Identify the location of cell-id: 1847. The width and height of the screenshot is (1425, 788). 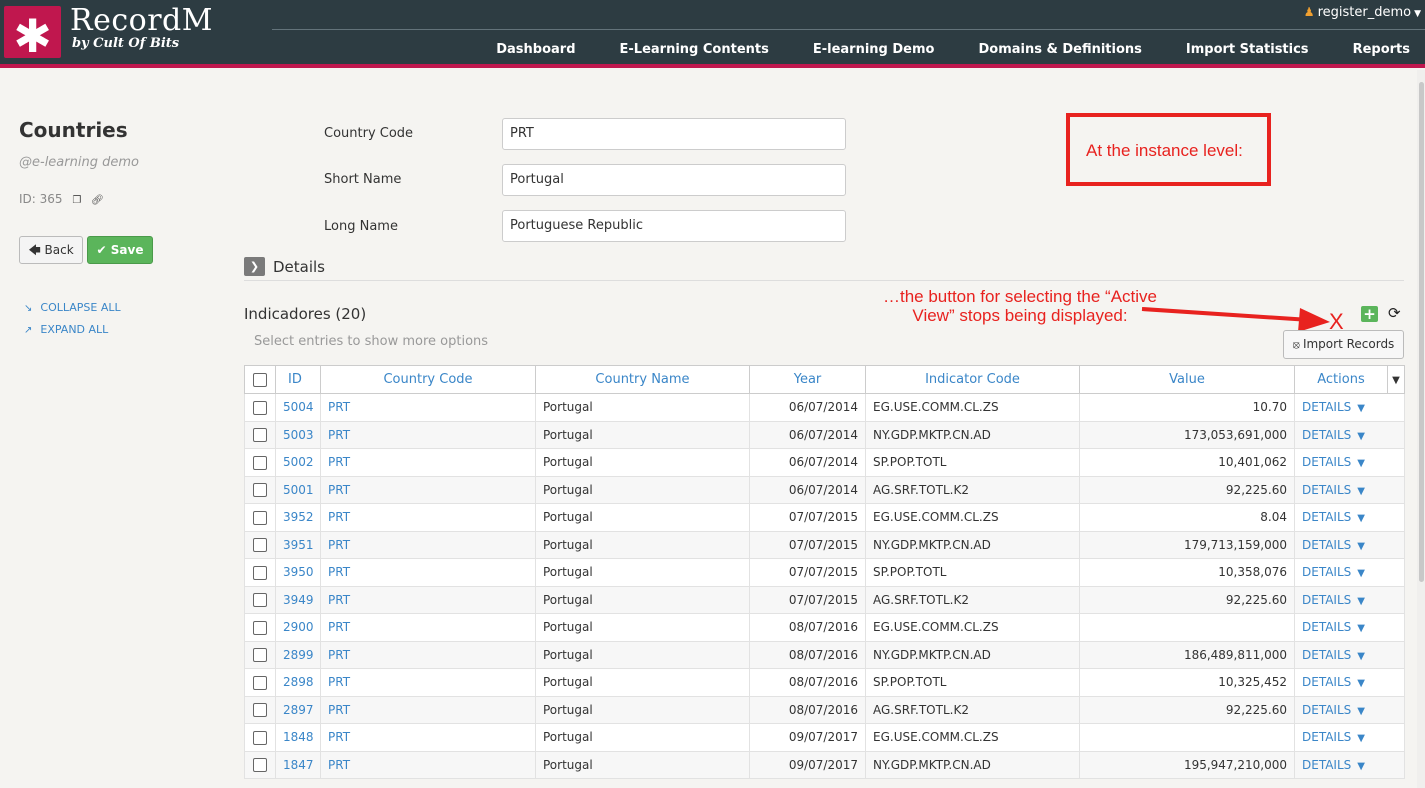
(298, 765).